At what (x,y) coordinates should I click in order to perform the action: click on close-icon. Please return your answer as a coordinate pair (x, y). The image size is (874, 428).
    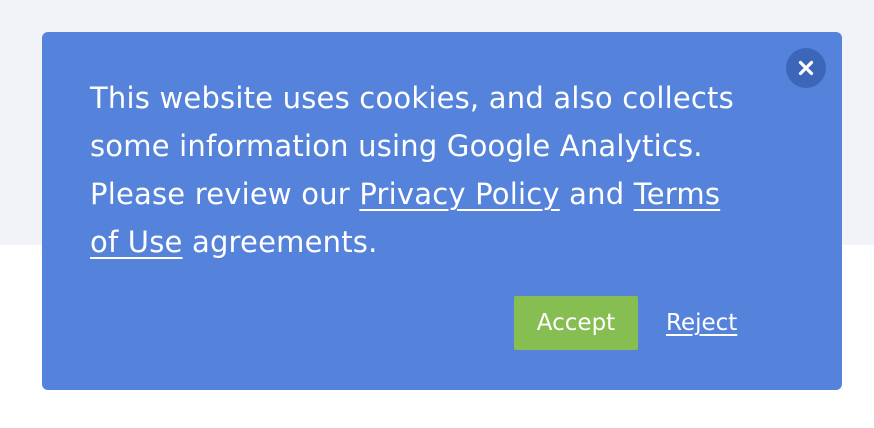
    Looking at the image, I should click on (806, 68).